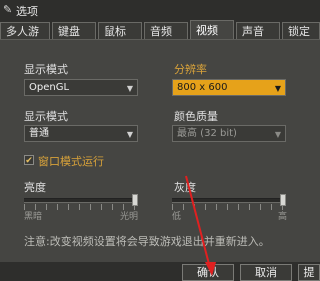 The image size is (320, 281). What do you see at coordinates (35, 187) in the screenshot?
I see `brightness-label: 亮度` at bounding box center [35, 187].